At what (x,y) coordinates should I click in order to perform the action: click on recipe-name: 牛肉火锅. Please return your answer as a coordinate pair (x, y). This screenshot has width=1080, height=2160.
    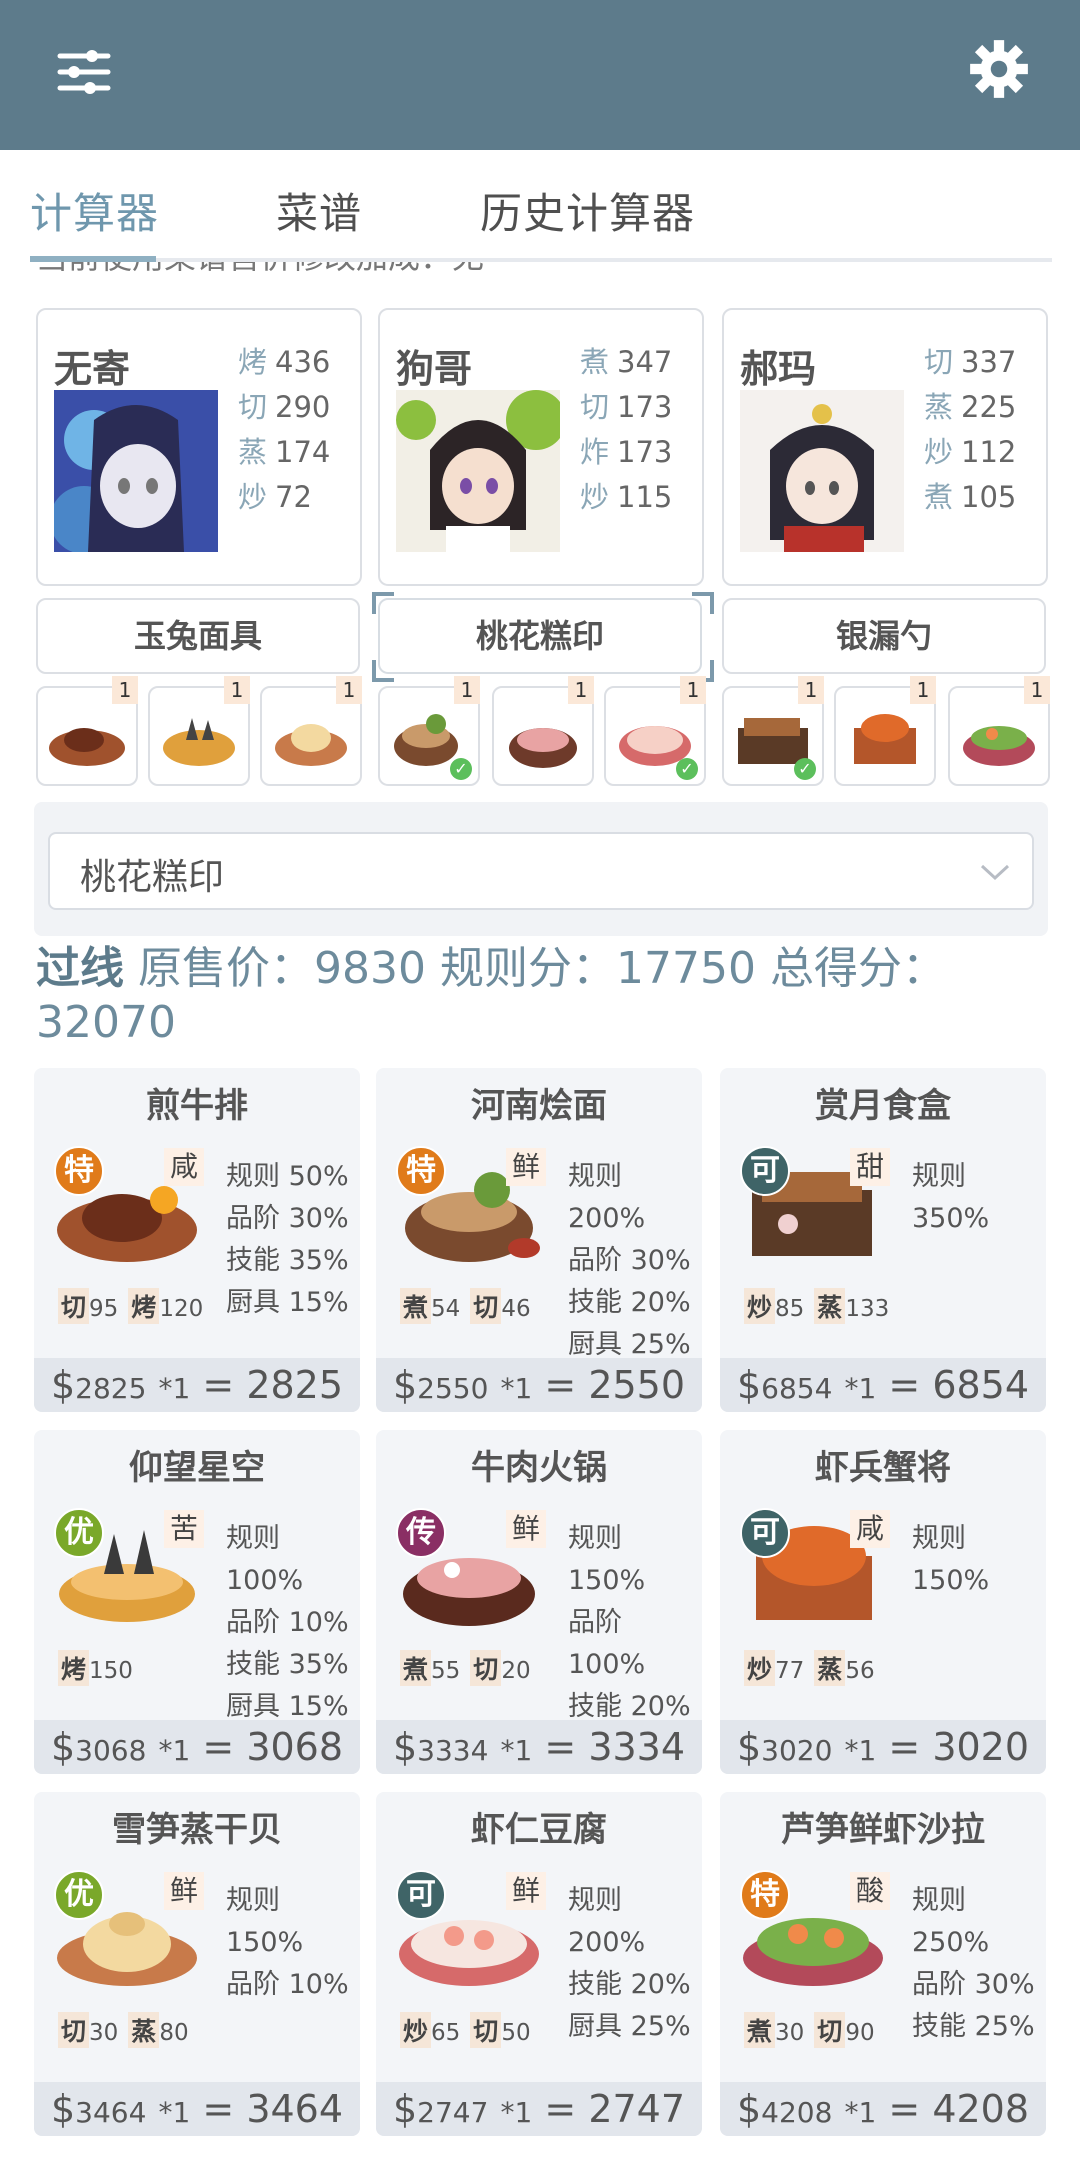
    Looking at the image, I should click on (539, 1468).